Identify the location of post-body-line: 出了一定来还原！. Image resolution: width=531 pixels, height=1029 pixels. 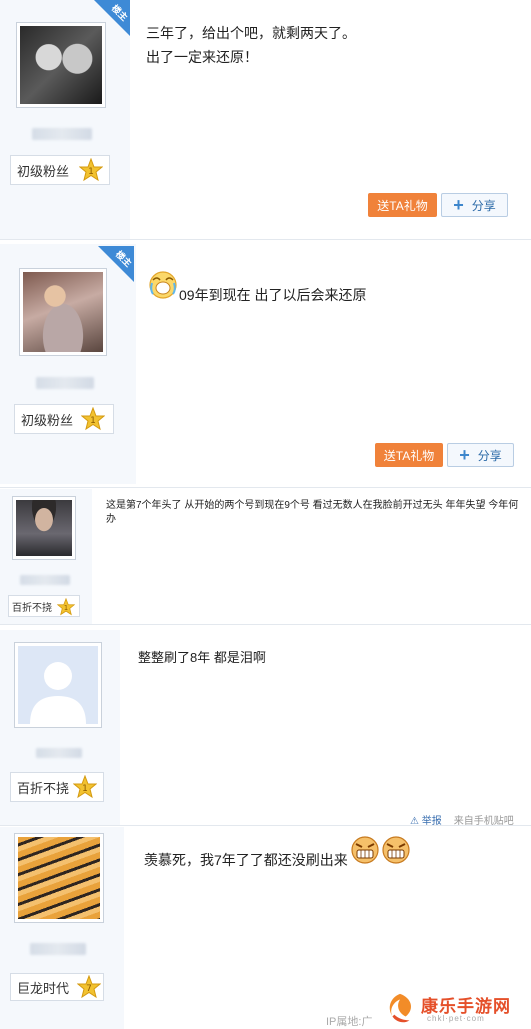
(202, 57).